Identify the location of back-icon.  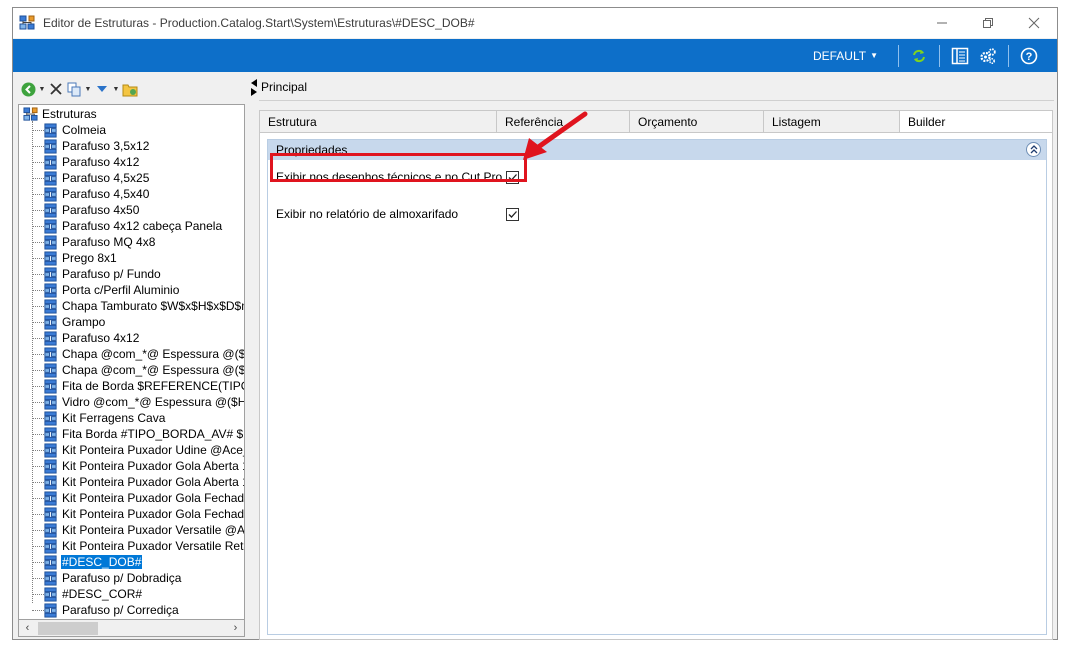
(28, 89).